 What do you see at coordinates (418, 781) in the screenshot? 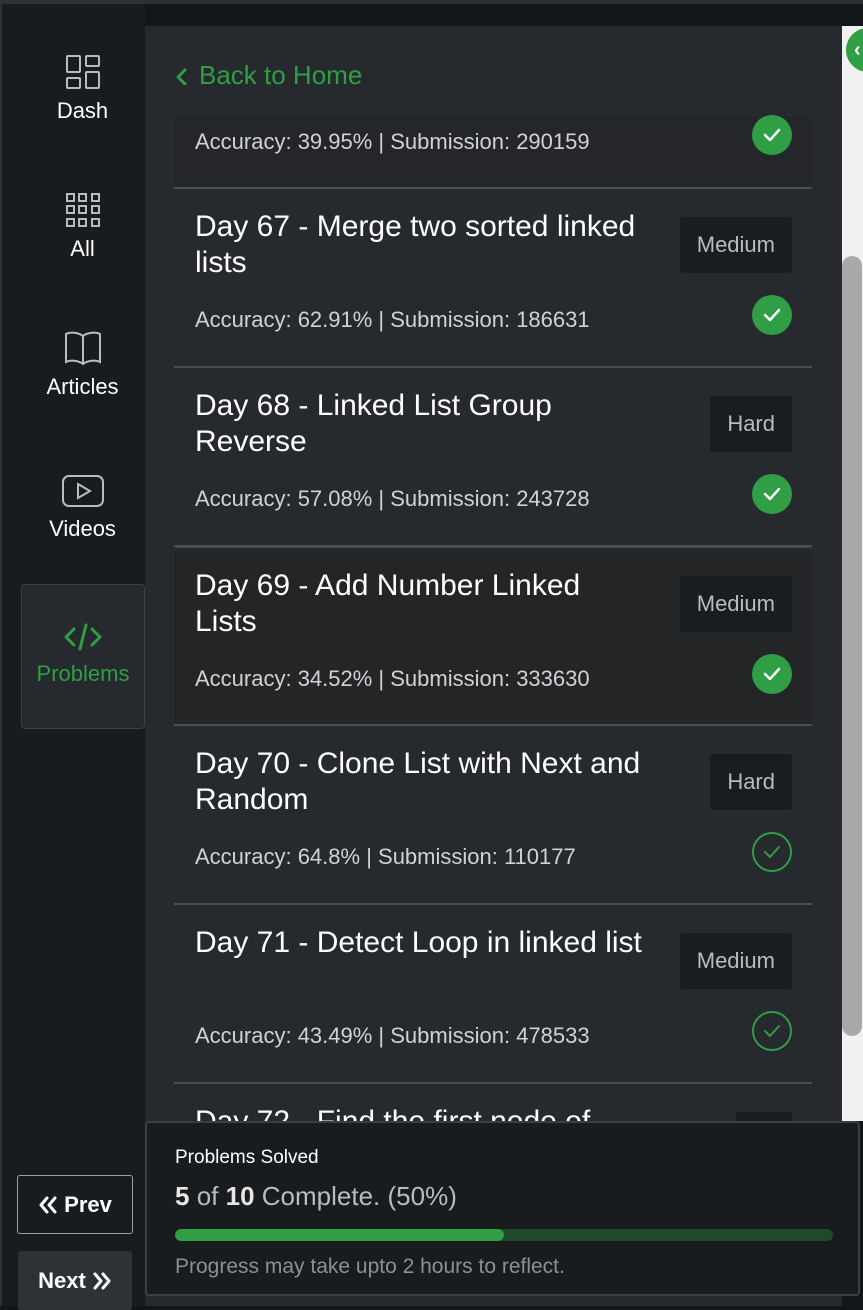
I see `problem-title: Day 70 - Clone List with Next and Random` at bounding box center [418, 781].